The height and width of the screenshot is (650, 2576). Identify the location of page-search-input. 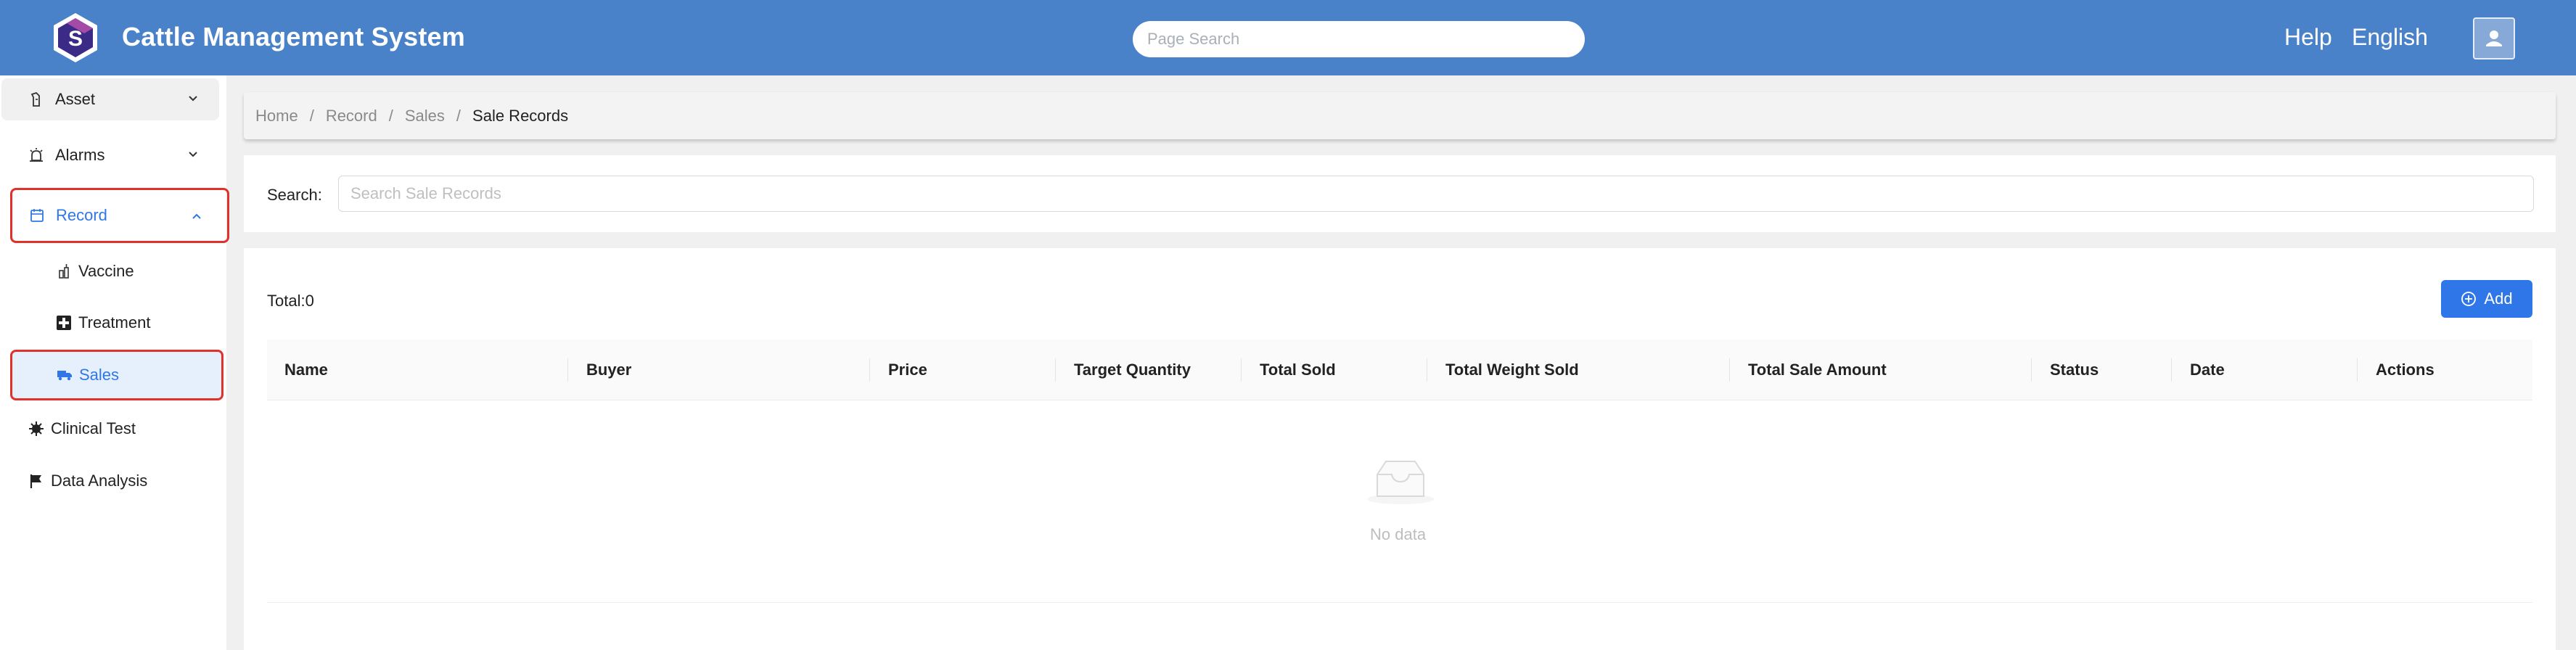
(1359, 39).